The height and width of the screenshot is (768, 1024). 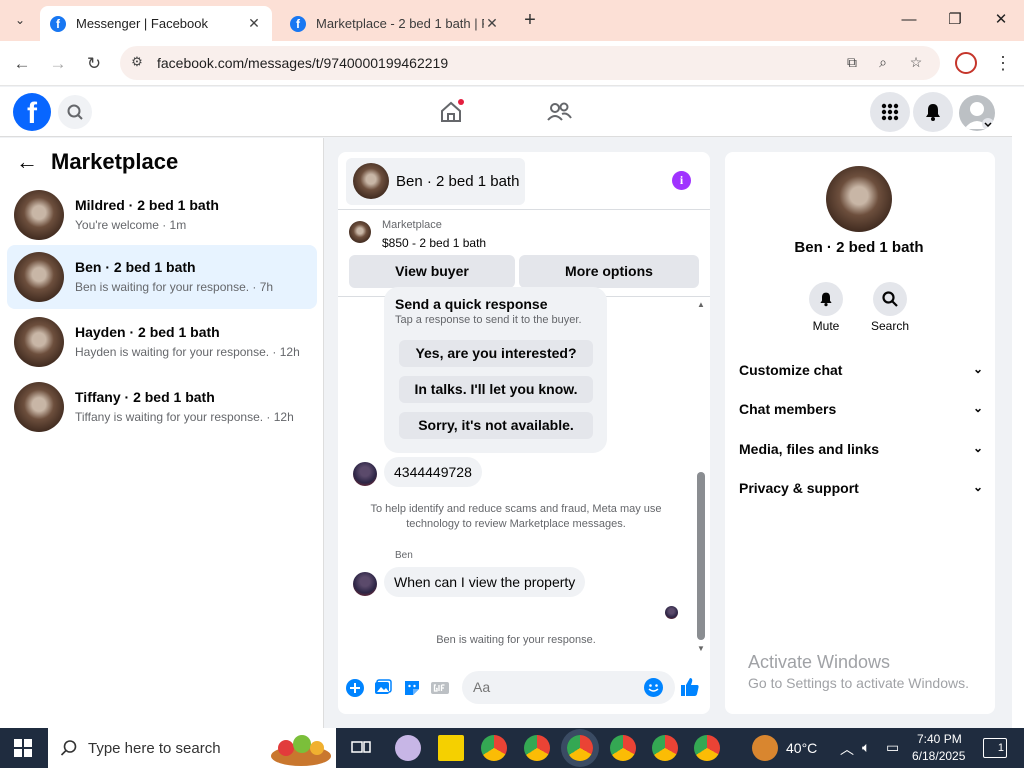 I want to click on waiting-status: Ben is waiting for your response., so click(x=516, y=640).